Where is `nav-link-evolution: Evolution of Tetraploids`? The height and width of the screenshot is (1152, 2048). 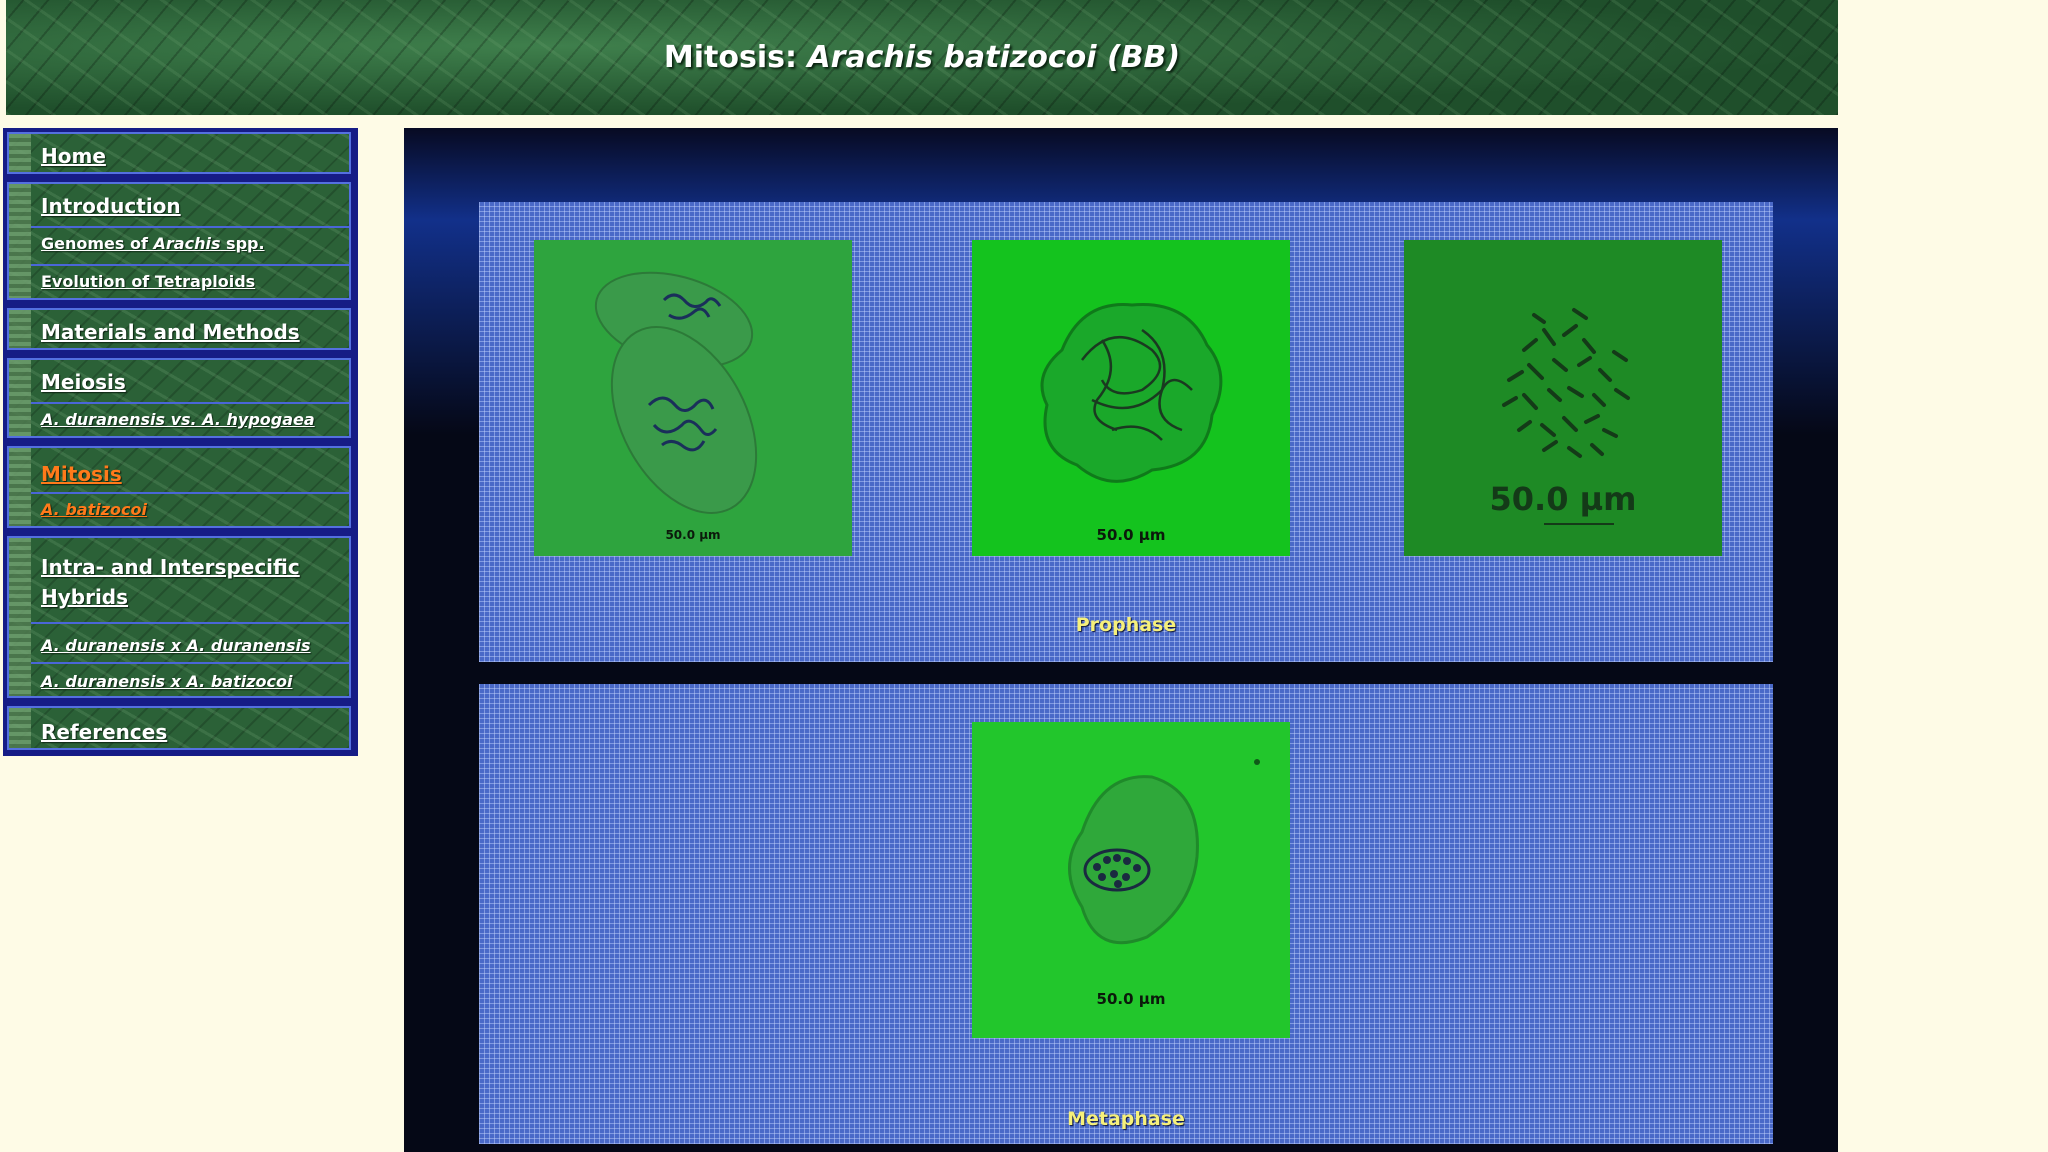 nav-link-evolution: Evolution of Tetraploids is located at coordinates (148, 281).